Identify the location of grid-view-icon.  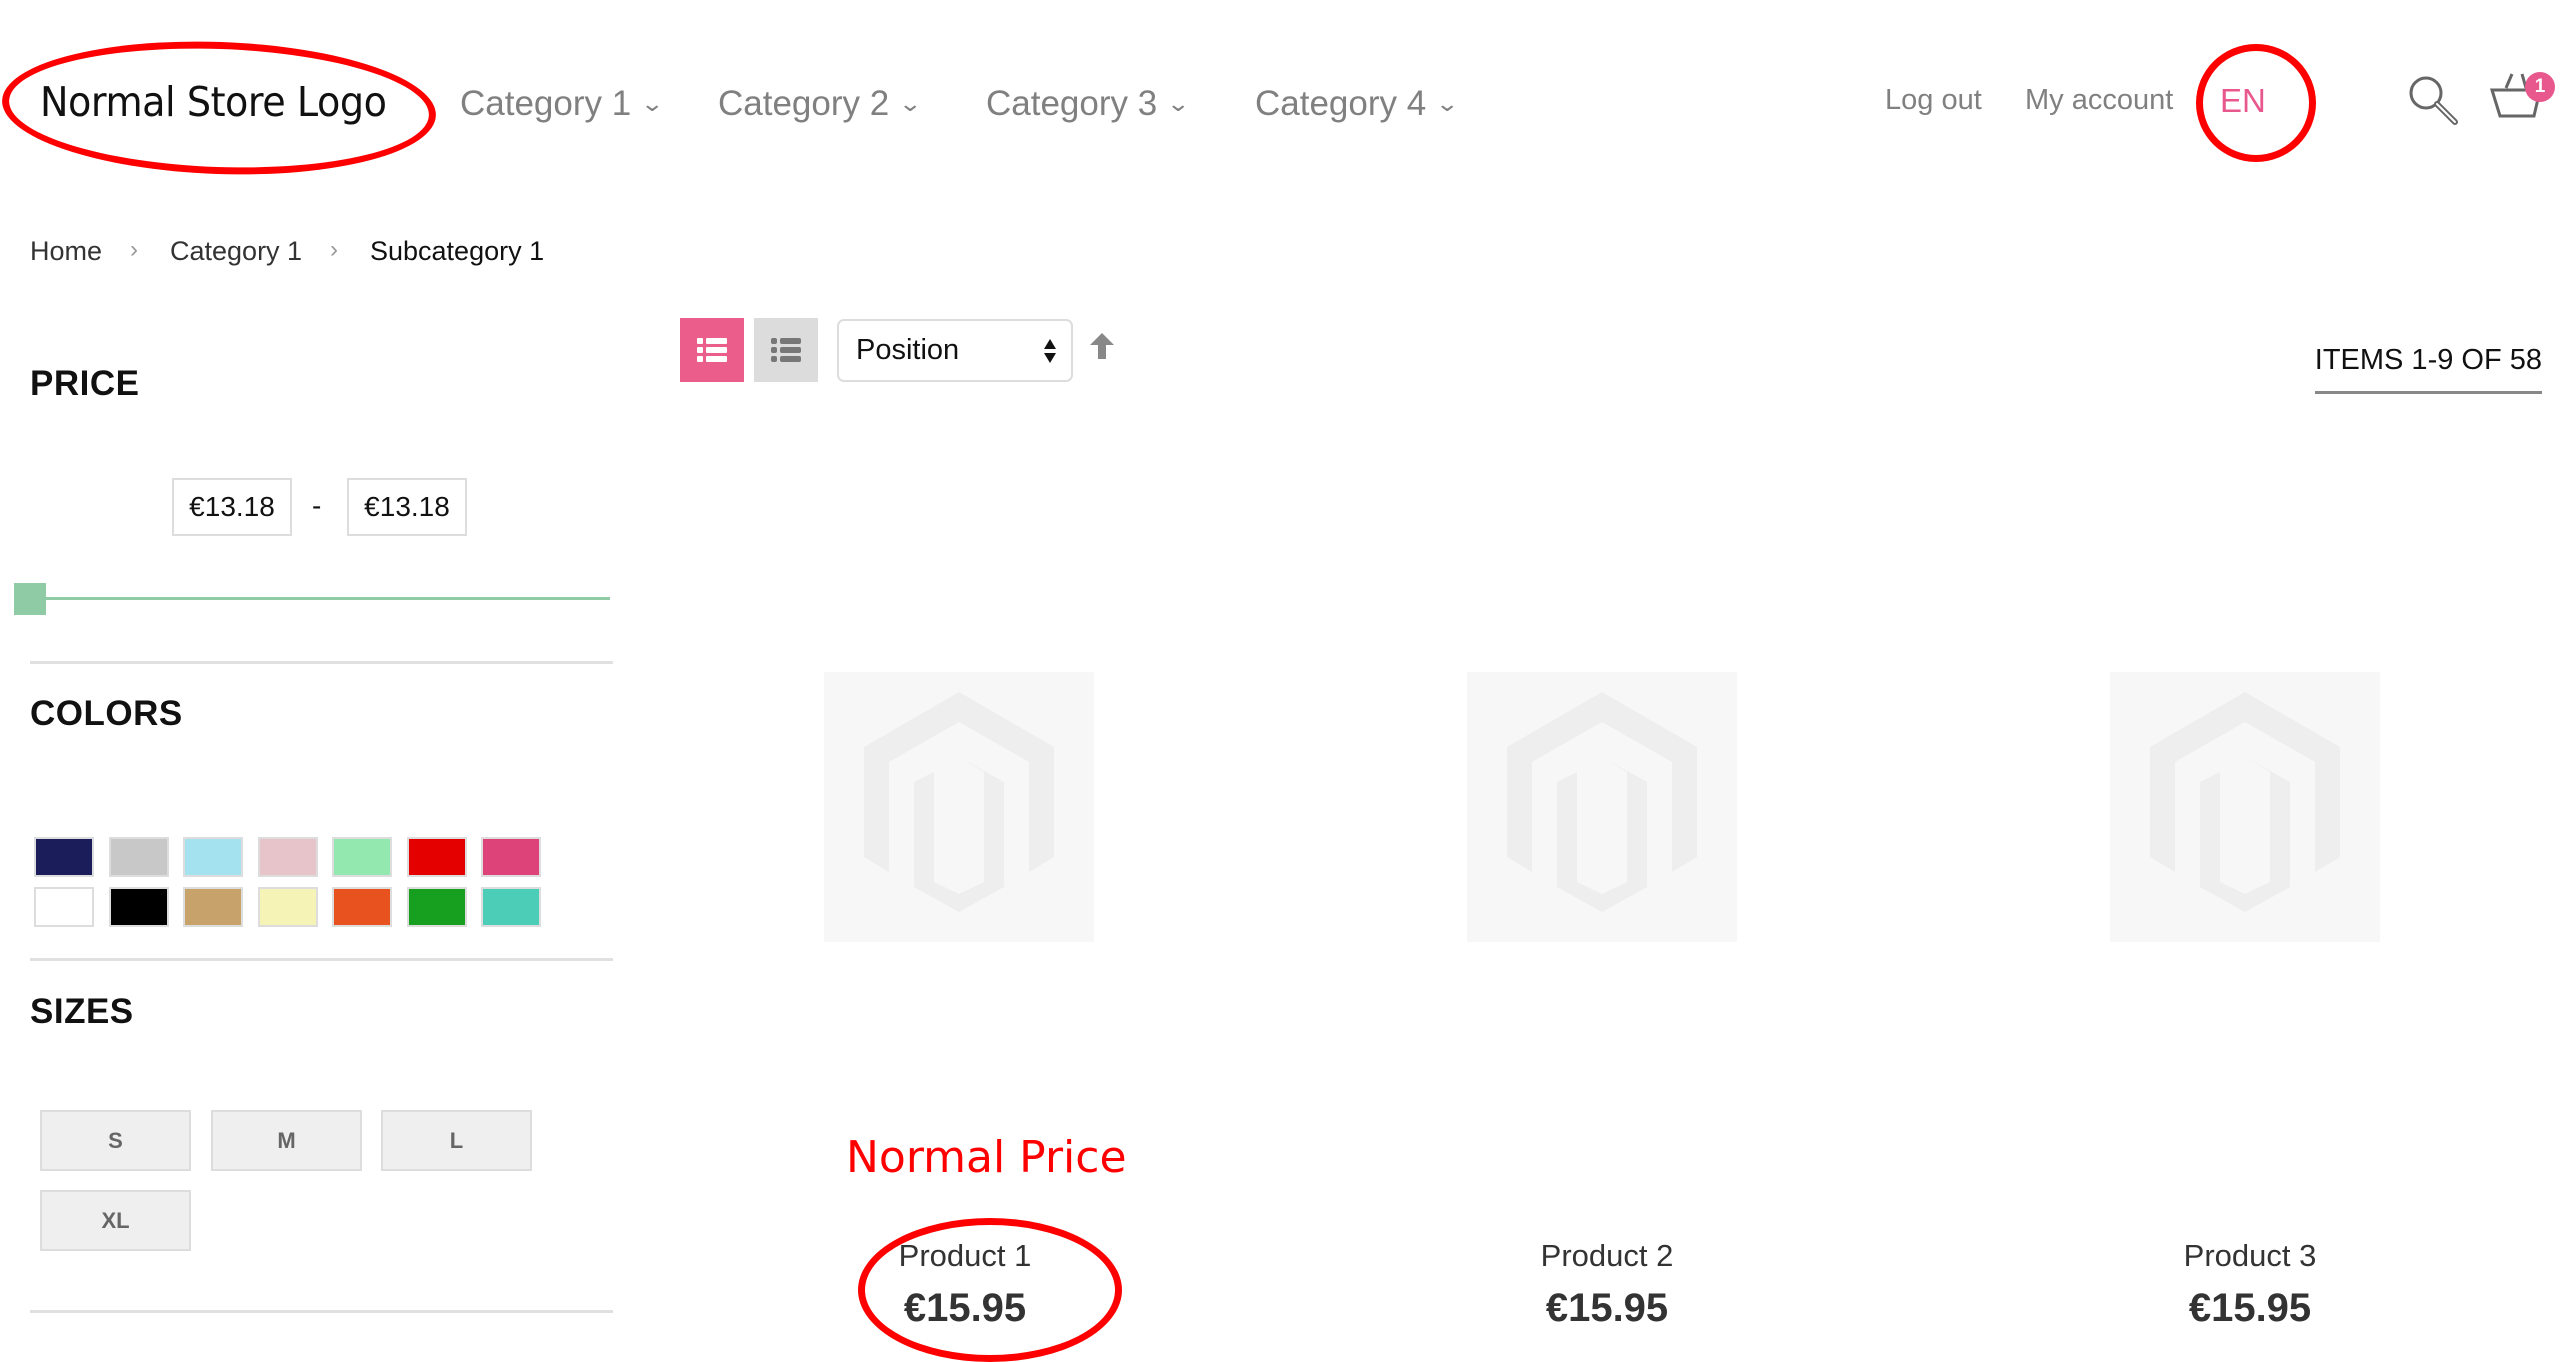
(712, 350).